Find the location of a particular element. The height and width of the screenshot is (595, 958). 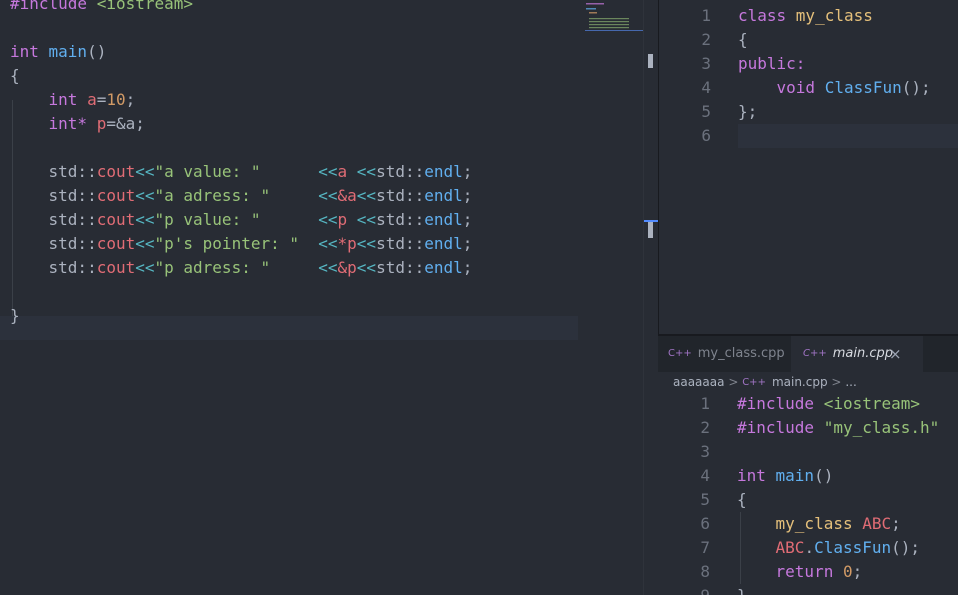

code-token: *p is located at coordinates (347, 243).